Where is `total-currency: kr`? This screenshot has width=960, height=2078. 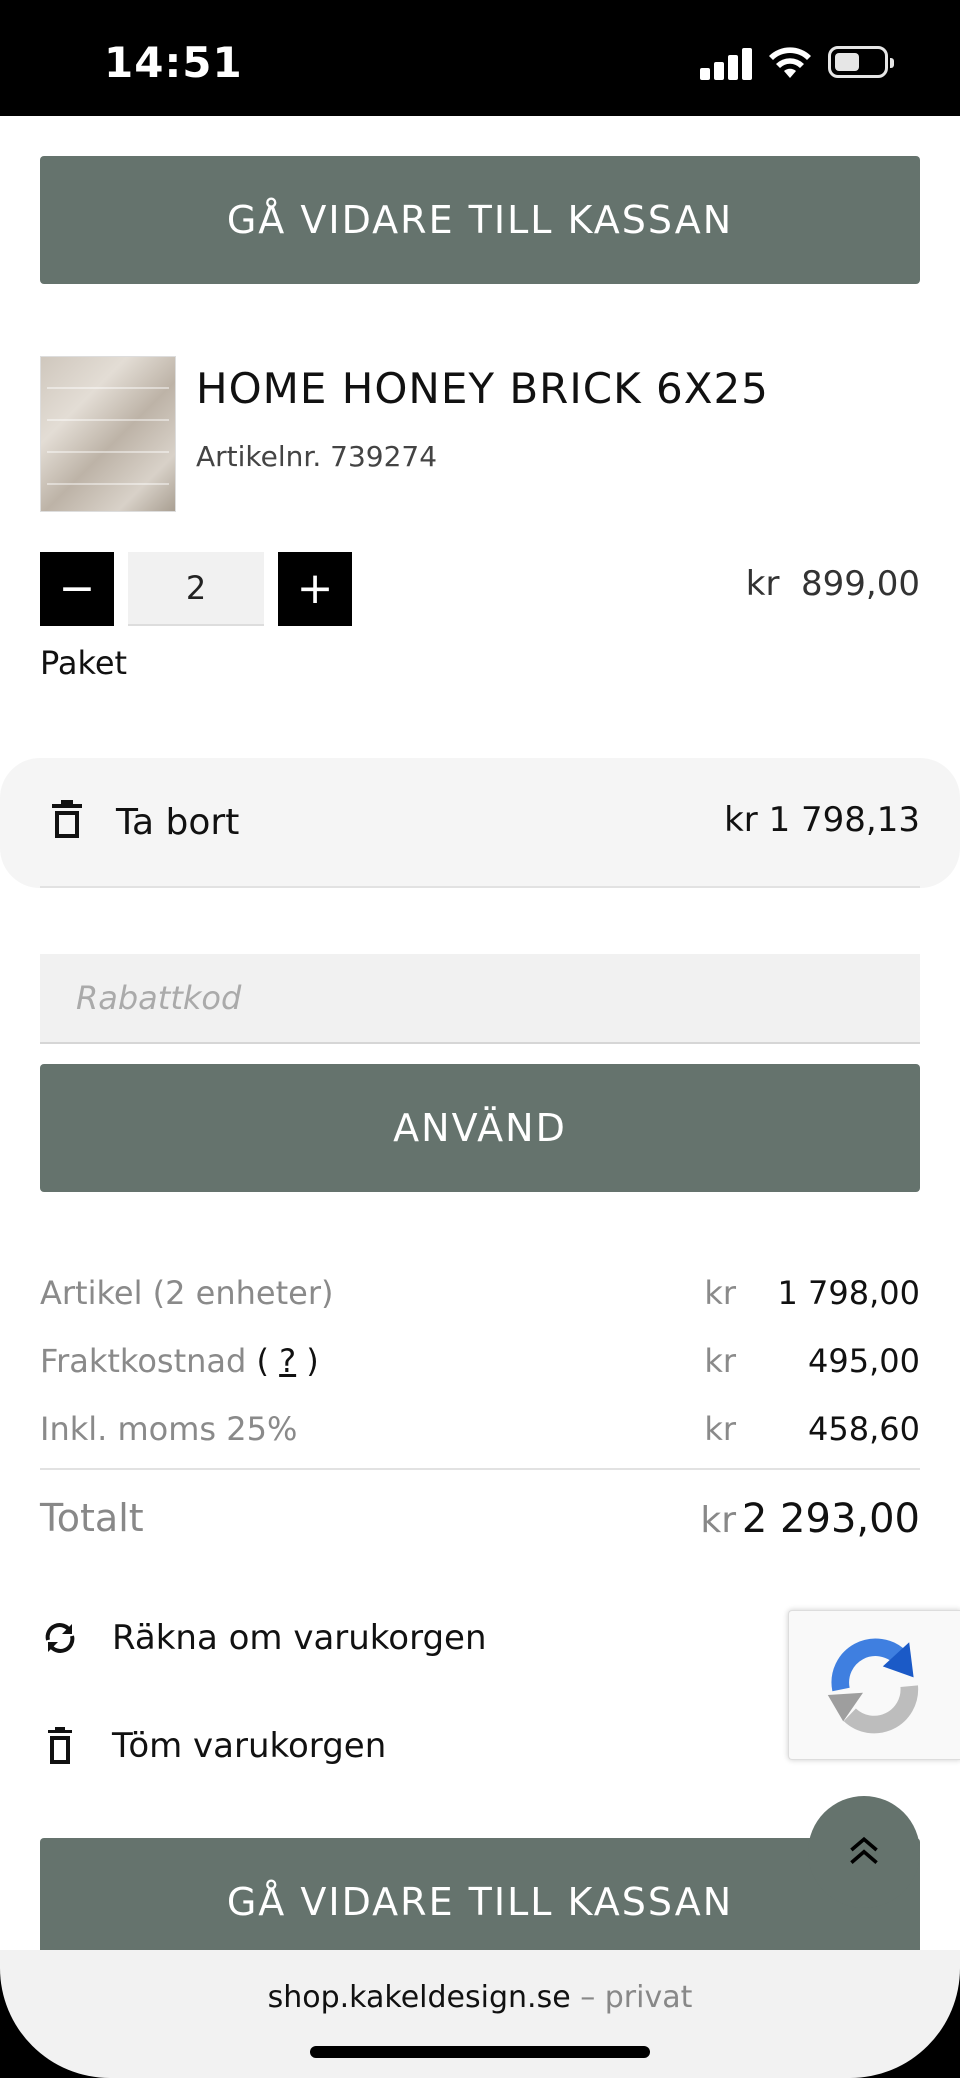 total-currency: kr is located at coordinates (718, 1520).